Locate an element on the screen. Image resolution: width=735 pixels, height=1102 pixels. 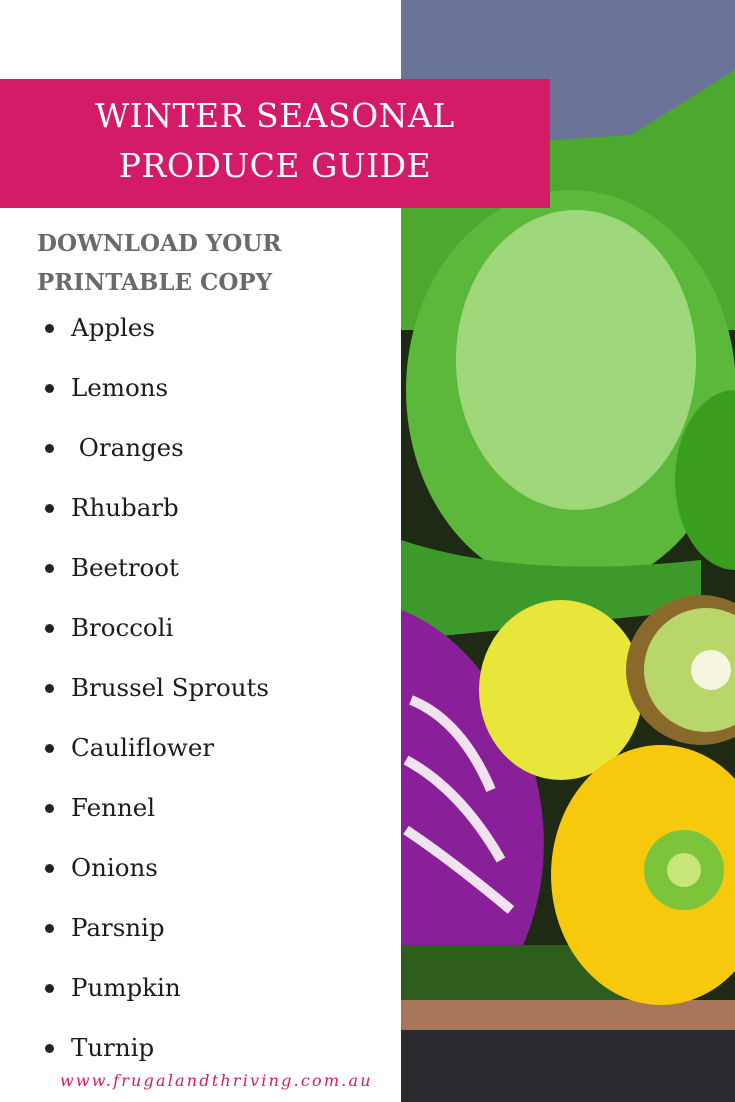
list-item-label: Lemons is located at coordinates (120, 387).